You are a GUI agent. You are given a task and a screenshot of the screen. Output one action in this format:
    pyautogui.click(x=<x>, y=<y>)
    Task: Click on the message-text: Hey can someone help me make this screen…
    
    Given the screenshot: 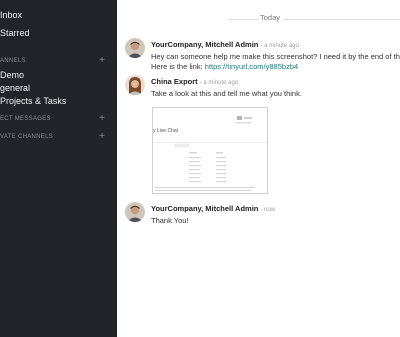 What is the action you would take?
    pyautogui.click(x=275, y=56)
    